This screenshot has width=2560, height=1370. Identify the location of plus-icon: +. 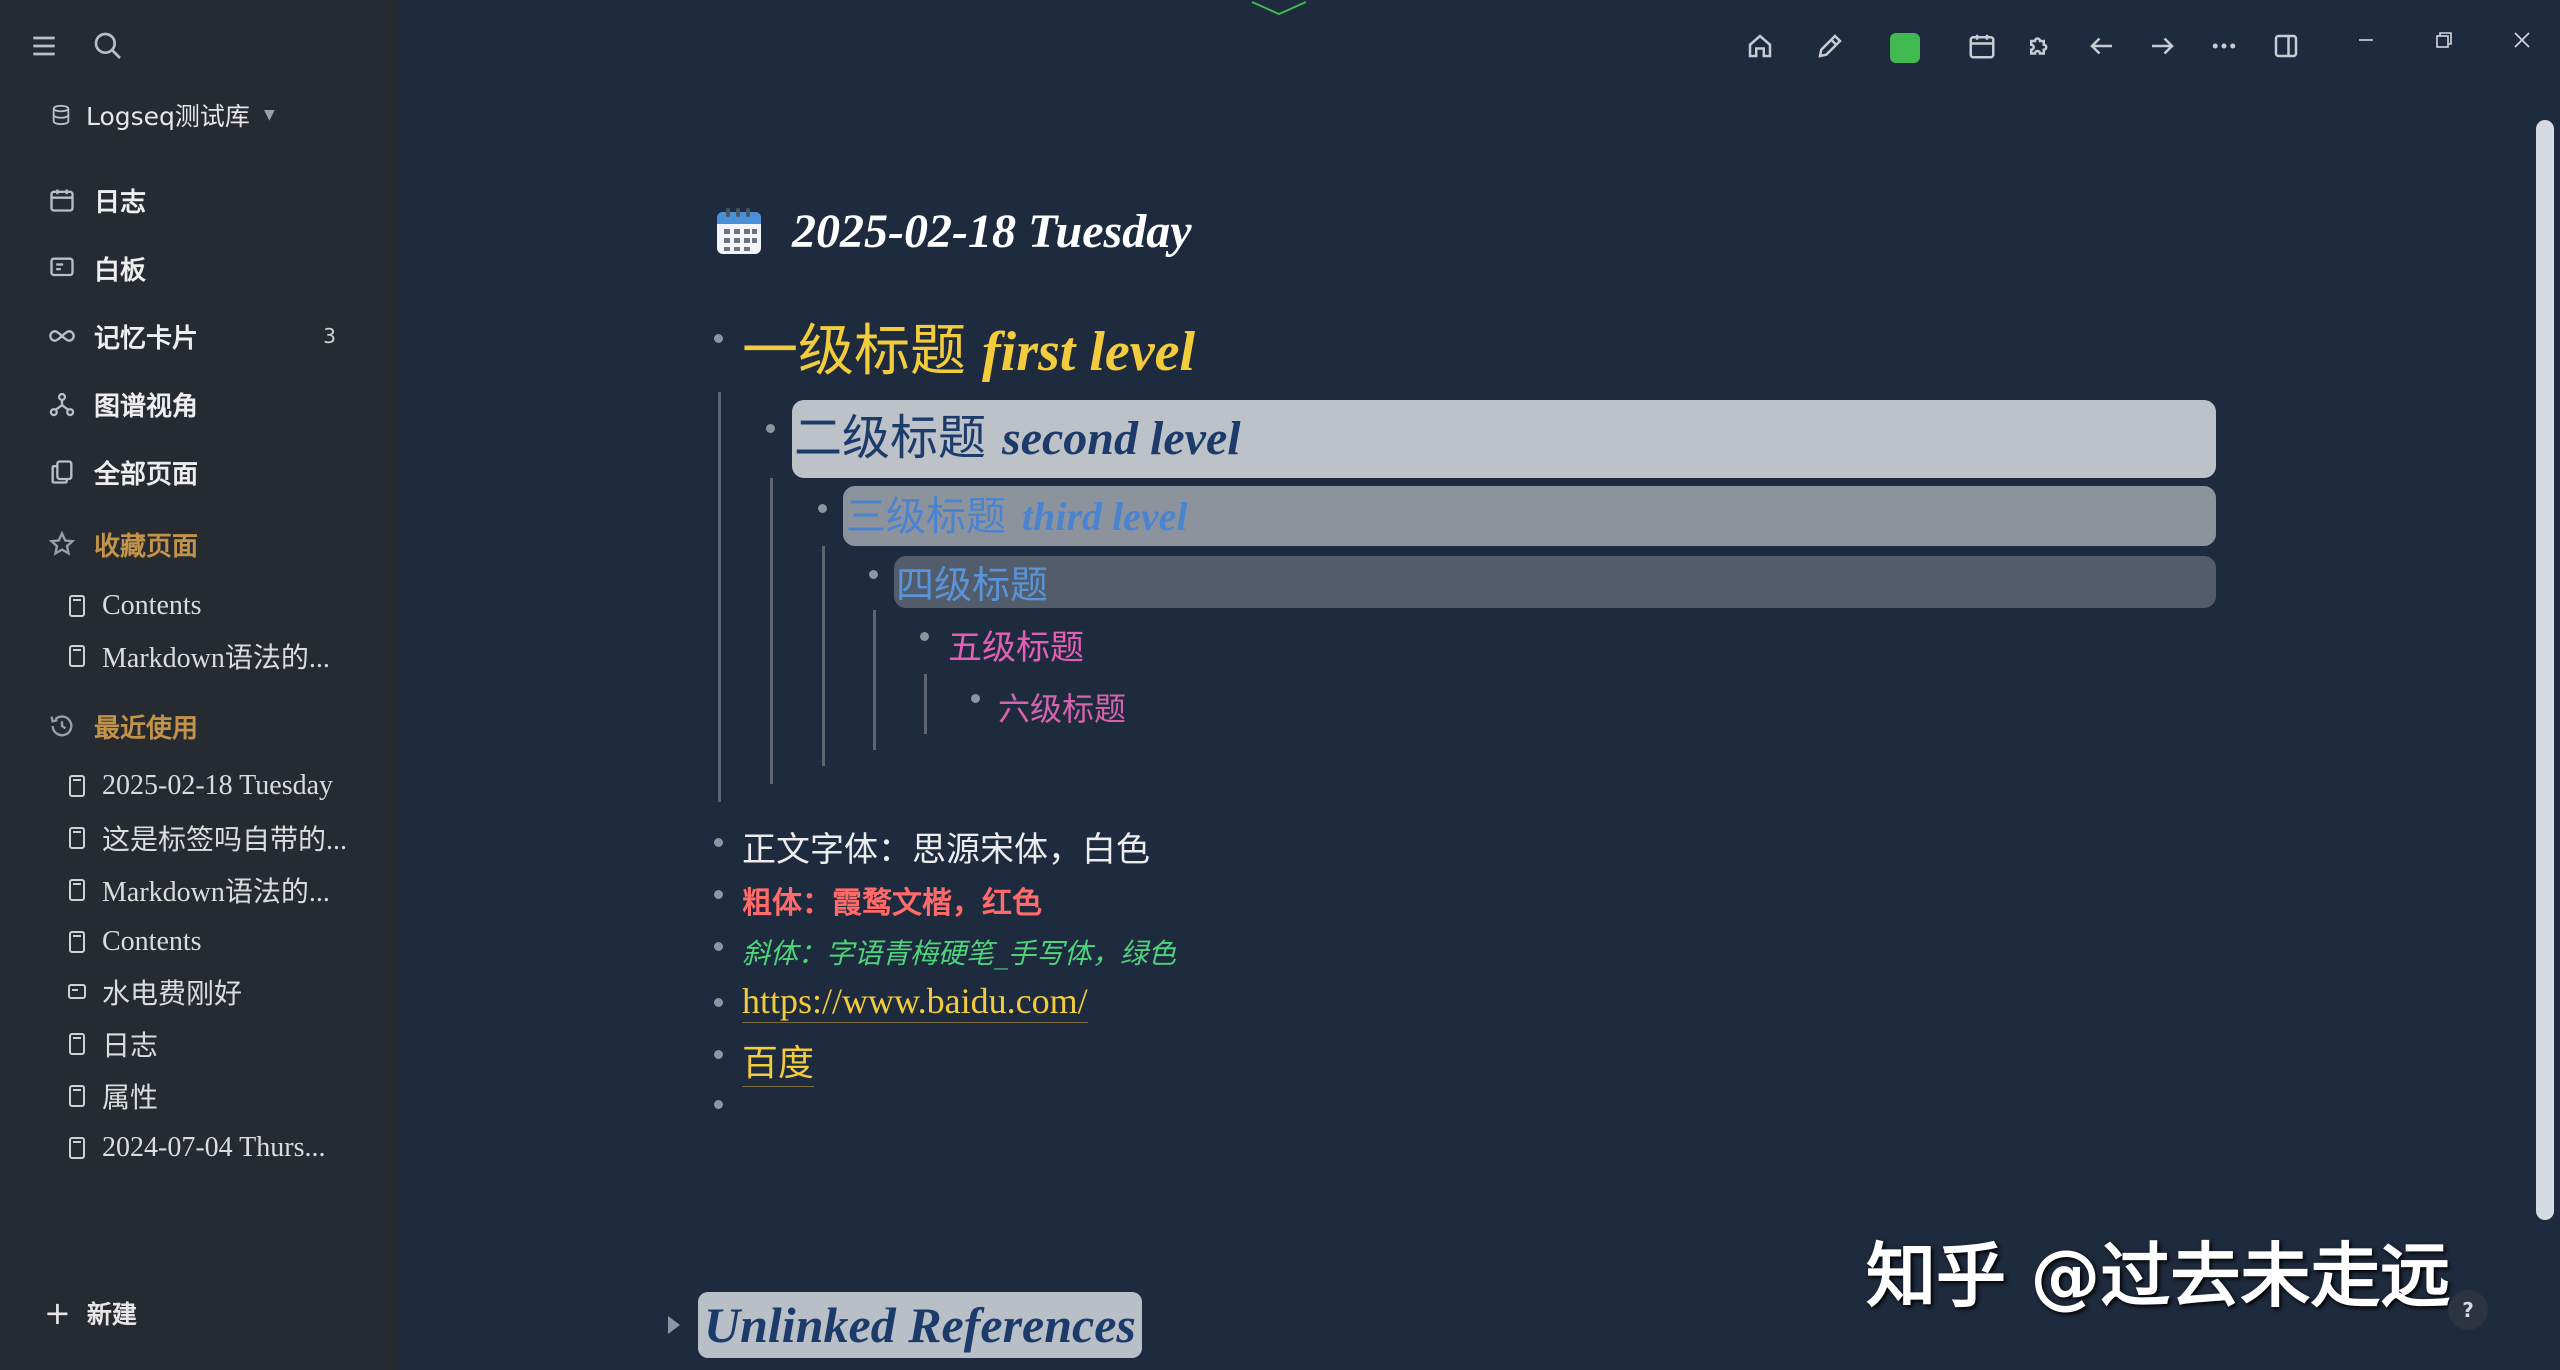
(57, 1313).